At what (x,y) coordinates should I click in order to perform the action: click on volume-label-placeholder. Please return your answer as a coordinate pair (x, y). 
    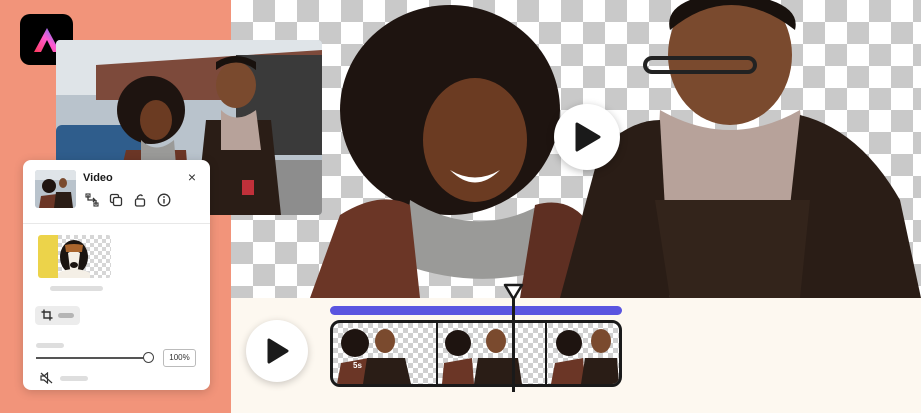
    Looking at the image, I should click on (50, 345).